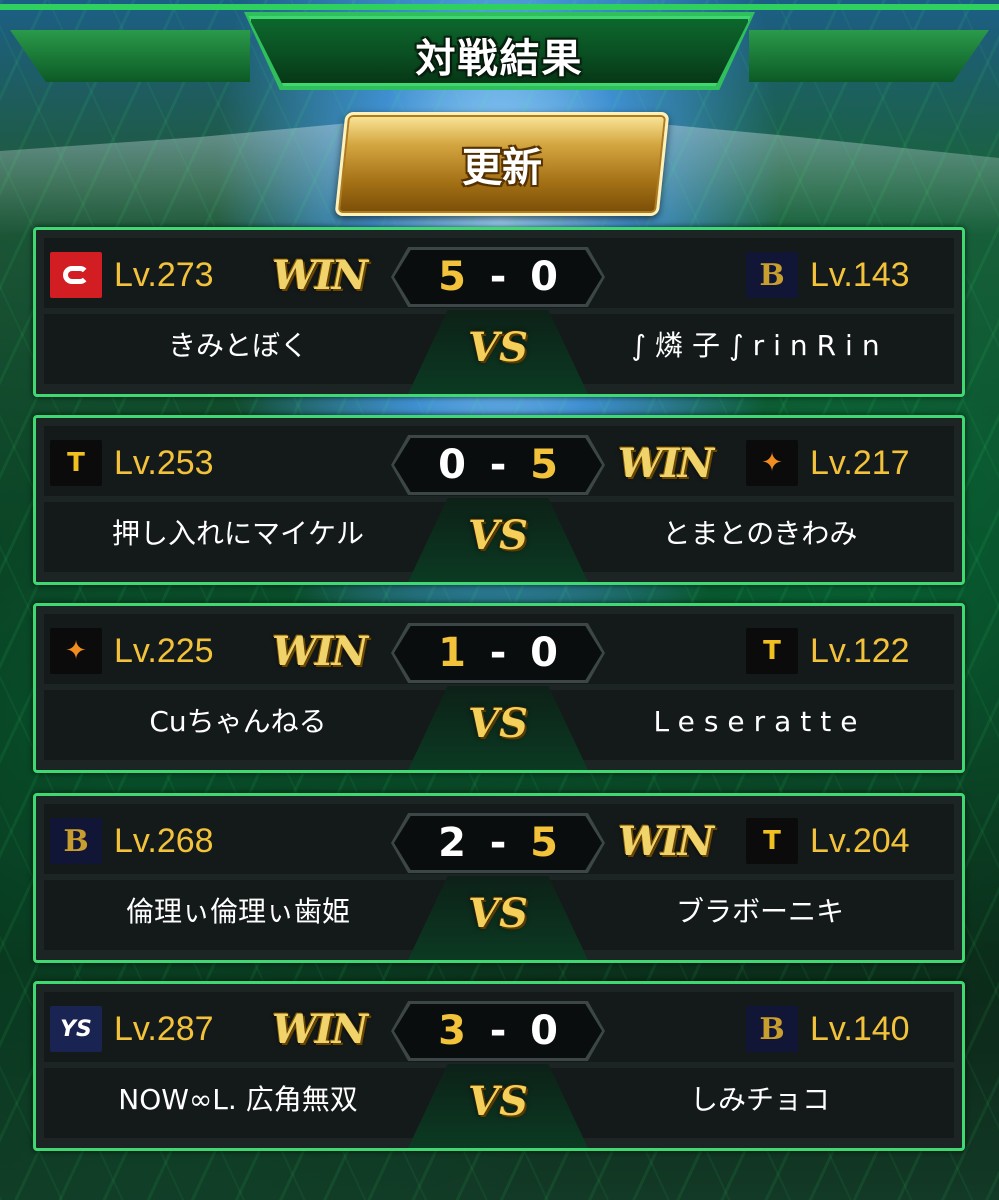 The width and height of the screenshot is (999, 1200). Describe the element at coordinates (760, 912) in the screenshot. I see `player-name: ブラボーニキ` at that location.